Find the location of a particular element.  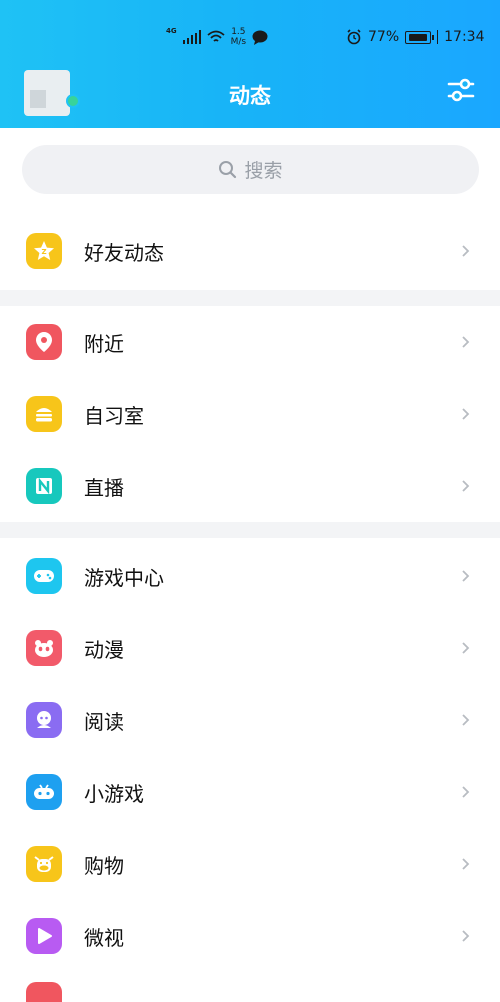

menu-group-friends: Z 好友动态 is located at coordinates (250, 251).